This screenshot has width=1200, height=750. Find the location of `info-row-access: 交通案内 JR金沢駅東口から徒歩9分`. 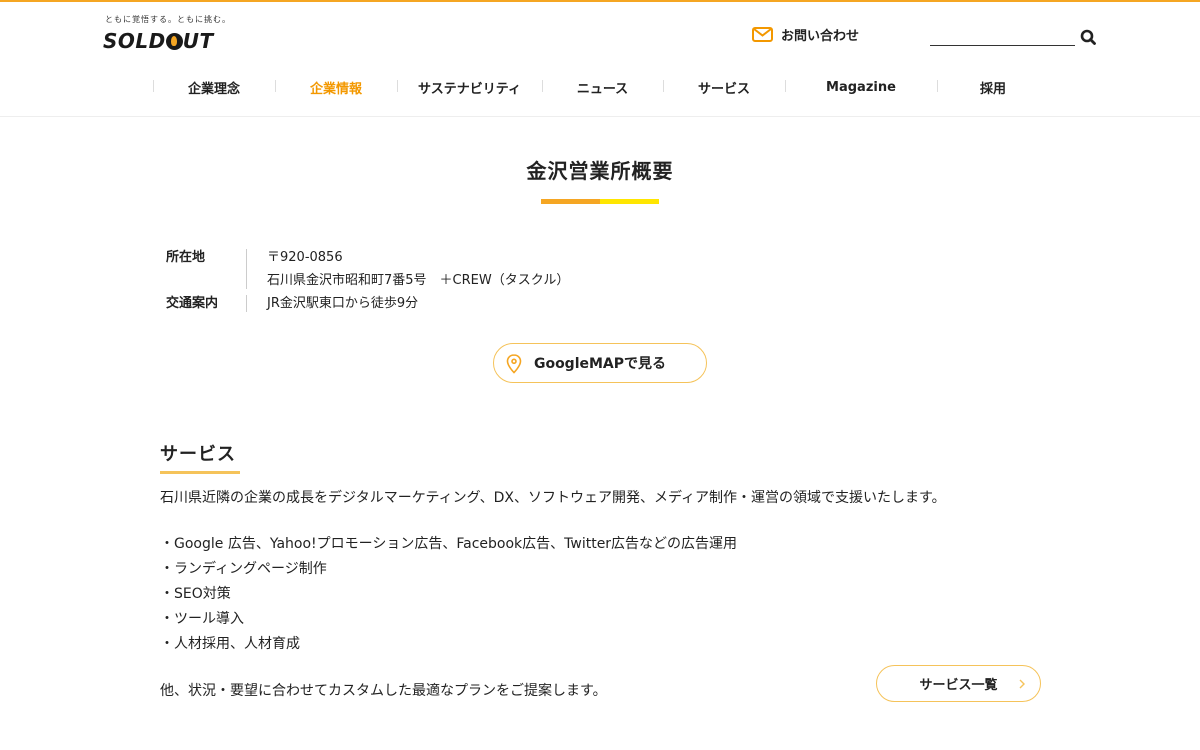

info-row-access: 交通案内 JR金沢駅東口から徒歩9分 is located at coordinates (367, 303).